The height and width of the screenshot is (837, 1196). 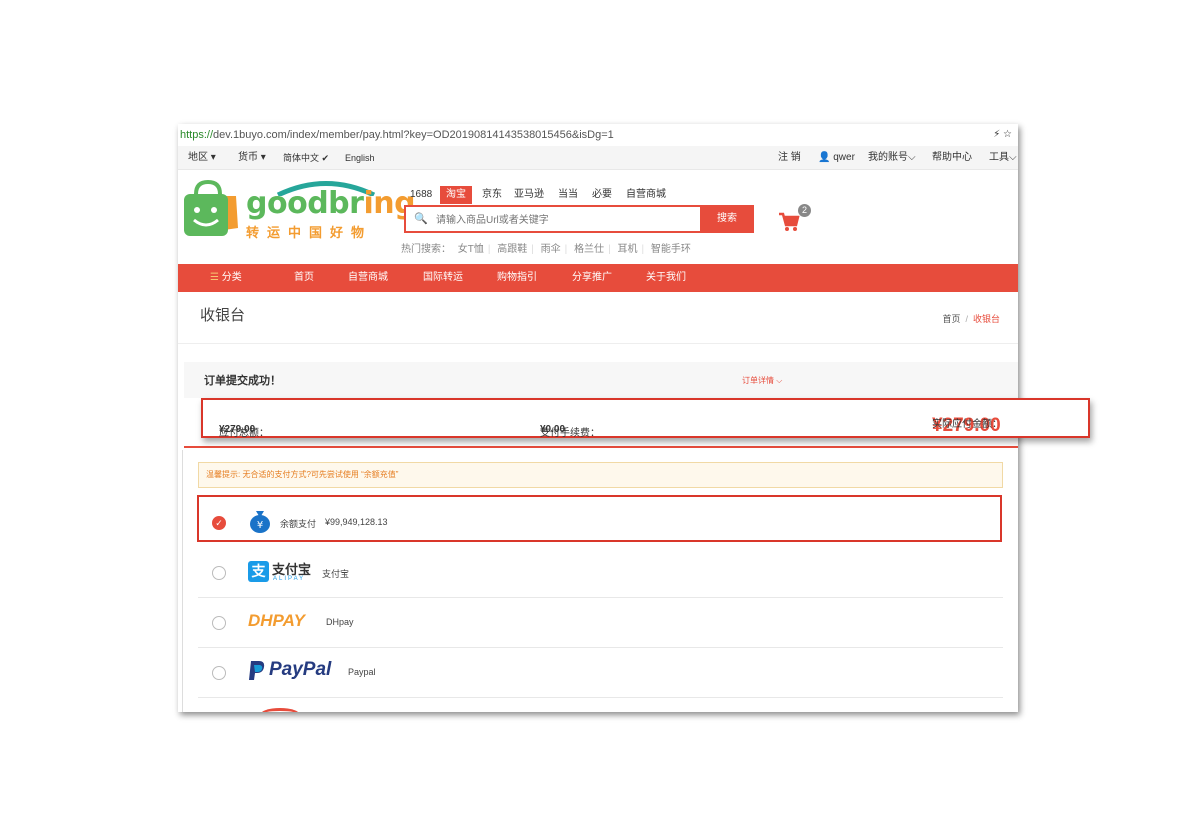 What do you see at coordinates (244, 431) in the screenshot?
I see `total-amount: 应付总额： ¥279.00` at bounding box center [244, 431].